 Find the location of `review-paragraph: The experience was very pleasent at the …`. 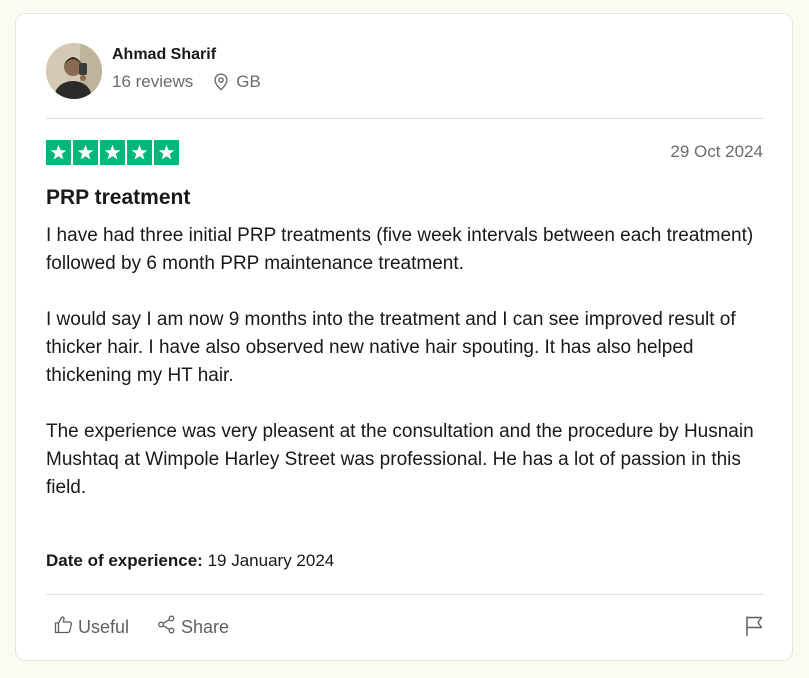

review-paragraph: The experience was very pleasent at the … is located at coordinates (400, 459).